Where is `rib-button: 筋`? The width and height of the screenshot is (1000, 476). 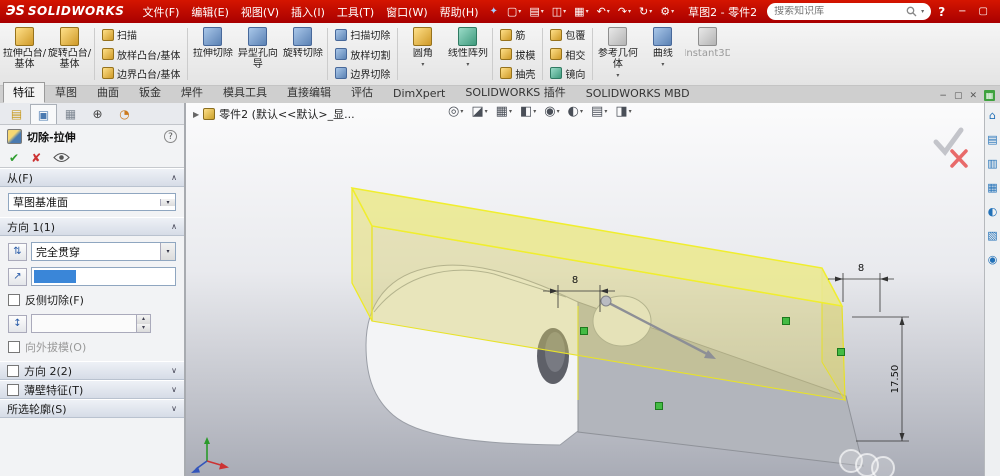 rib-button: 筋 is located at coordinates (517, 34).